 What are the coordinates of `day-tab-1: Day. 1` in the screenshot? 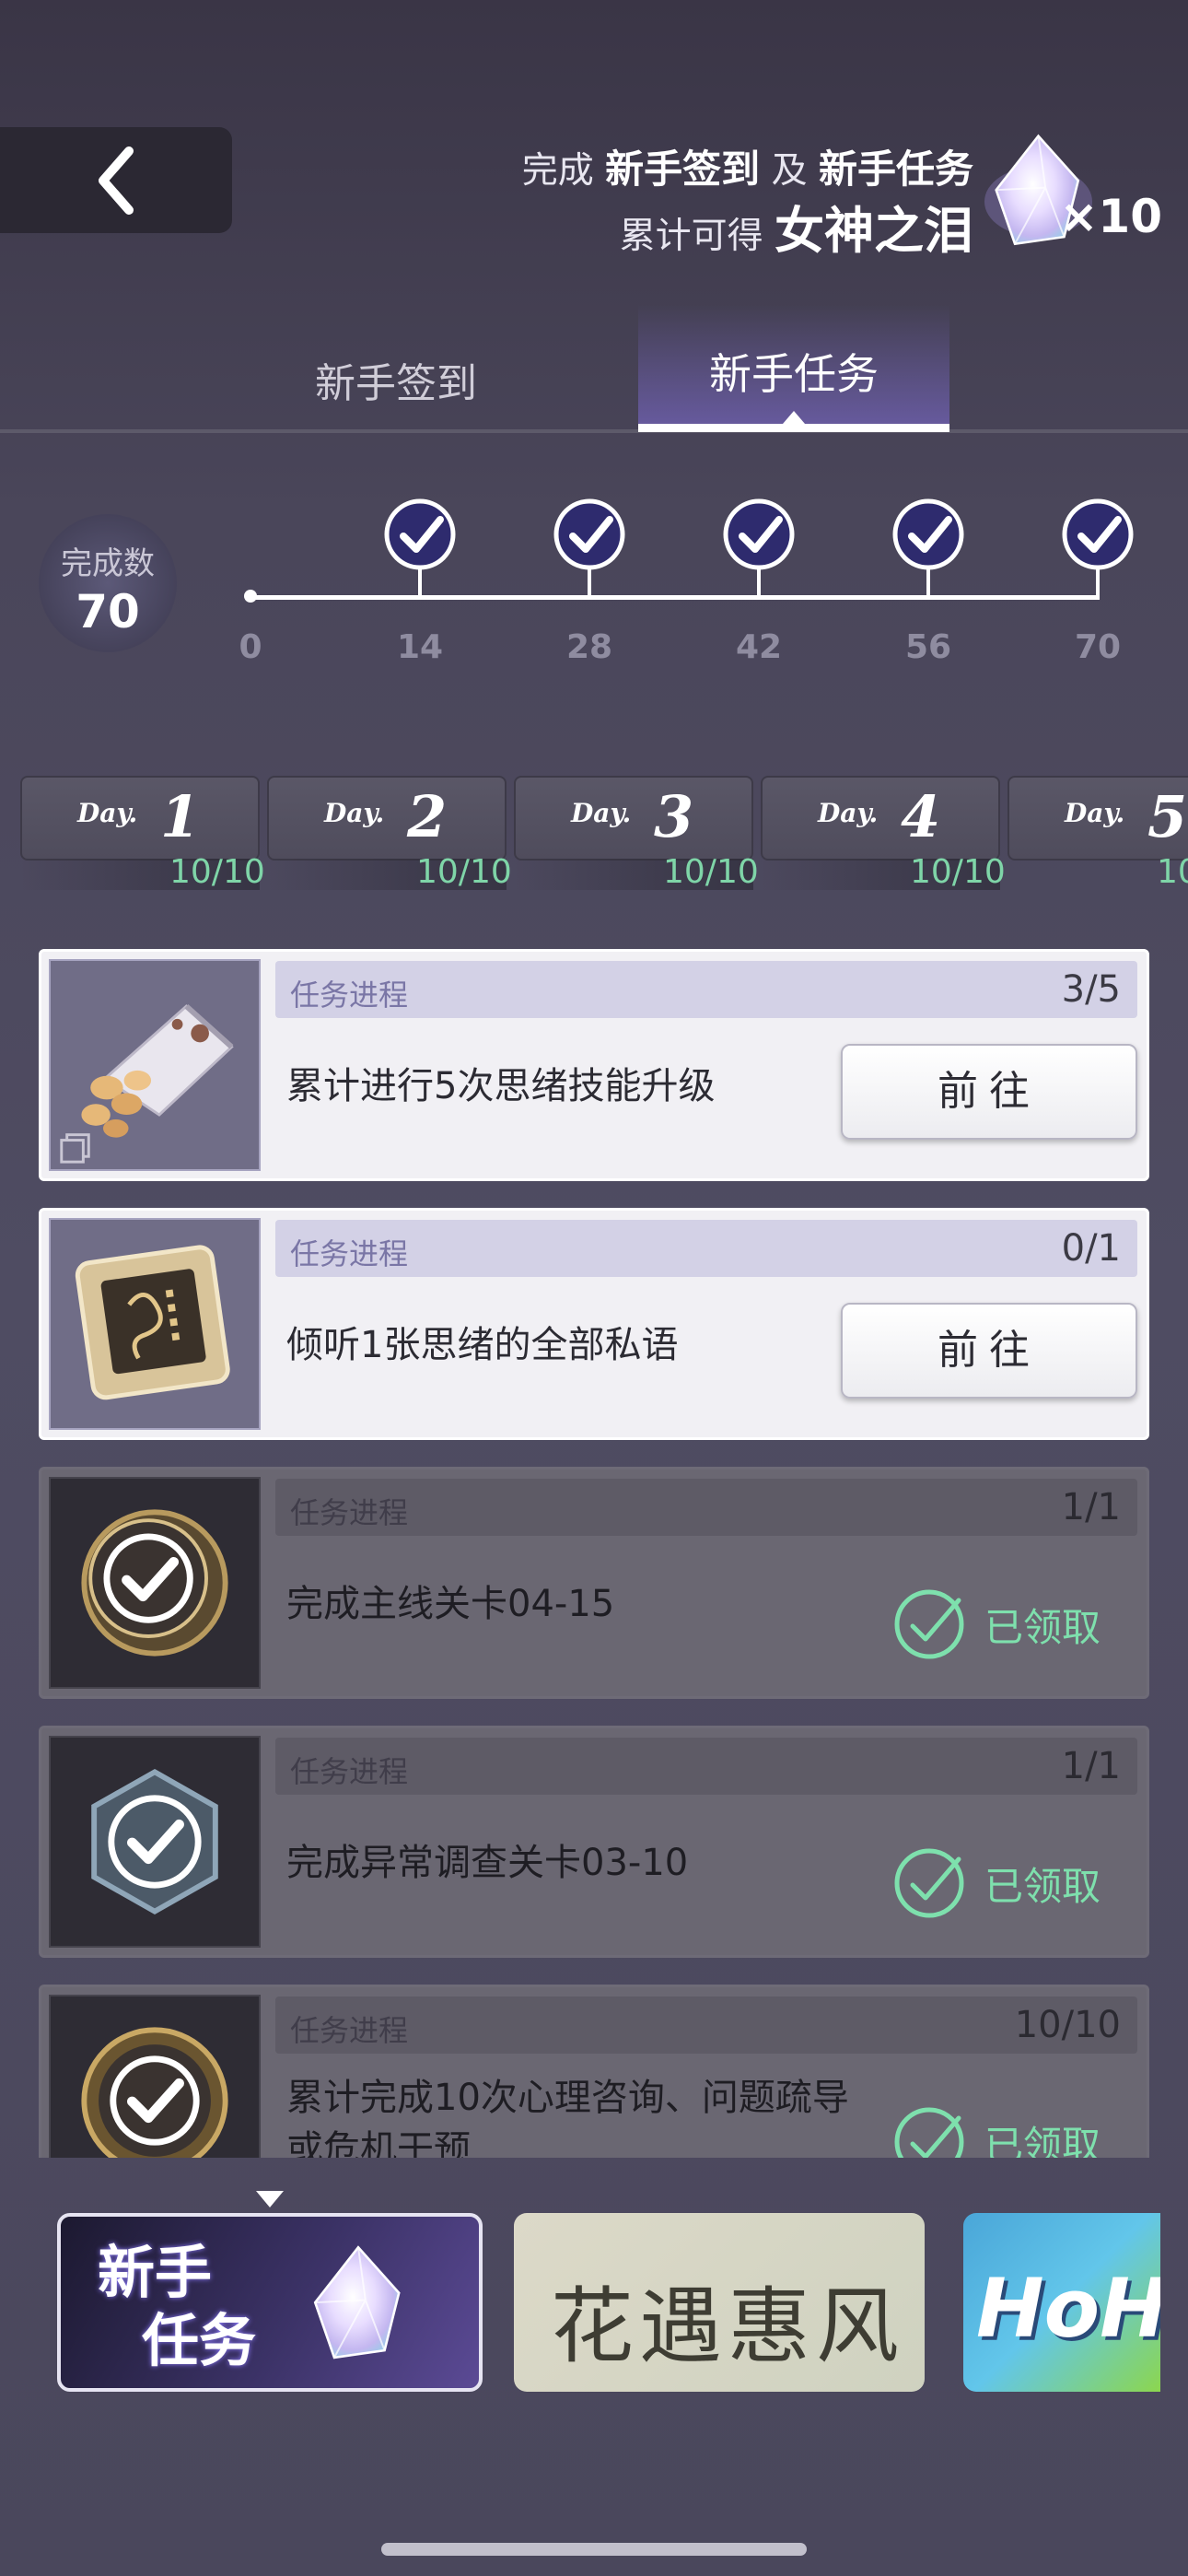 It's located at (140, 818).